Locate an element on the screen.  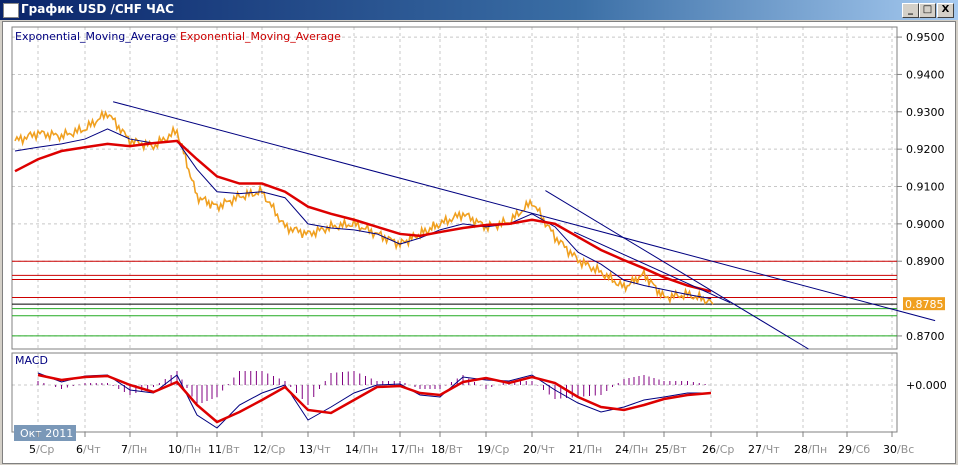
date-tick-label: 21/Пн is located at coordinates (585, 449).